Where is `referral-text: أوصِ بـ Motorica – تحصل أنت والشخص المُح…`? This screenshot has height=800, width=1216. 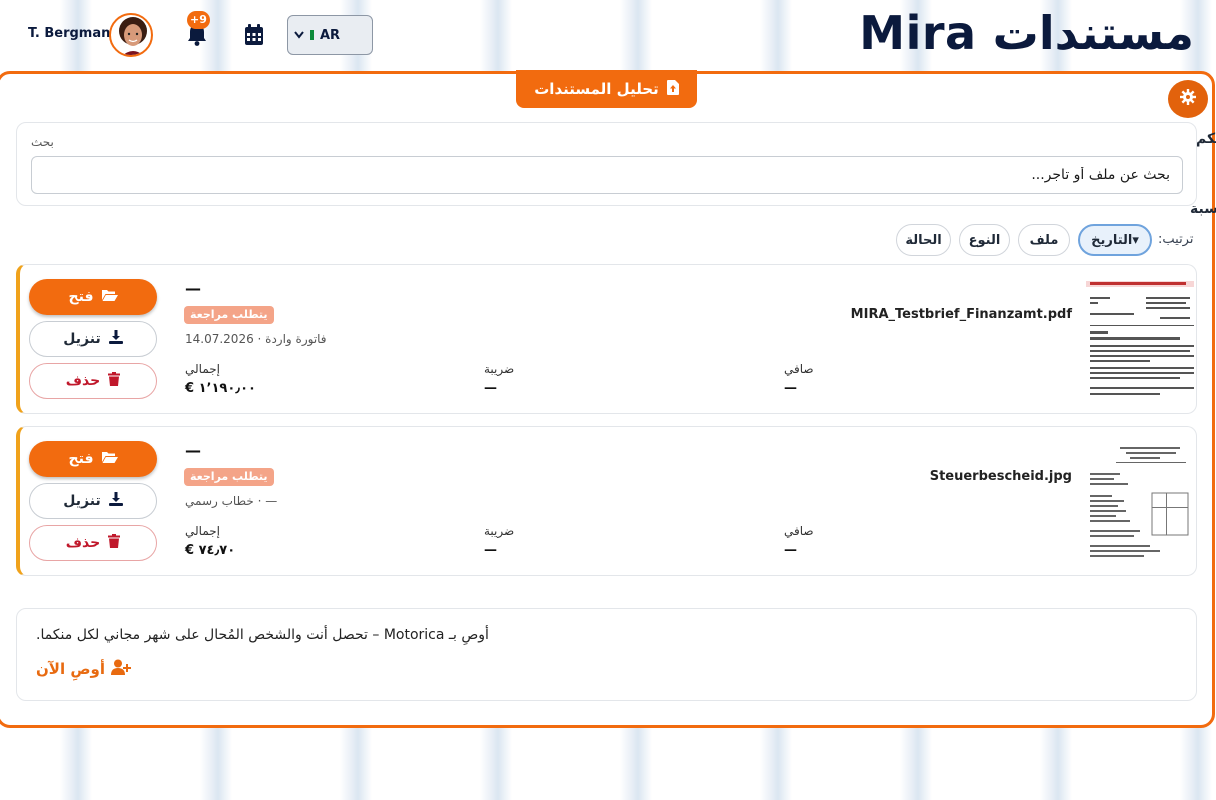
referral-text: أوصِ بـ Motorica – تحصل أنت والشخص المُح… is located at coordinates (262, 635).